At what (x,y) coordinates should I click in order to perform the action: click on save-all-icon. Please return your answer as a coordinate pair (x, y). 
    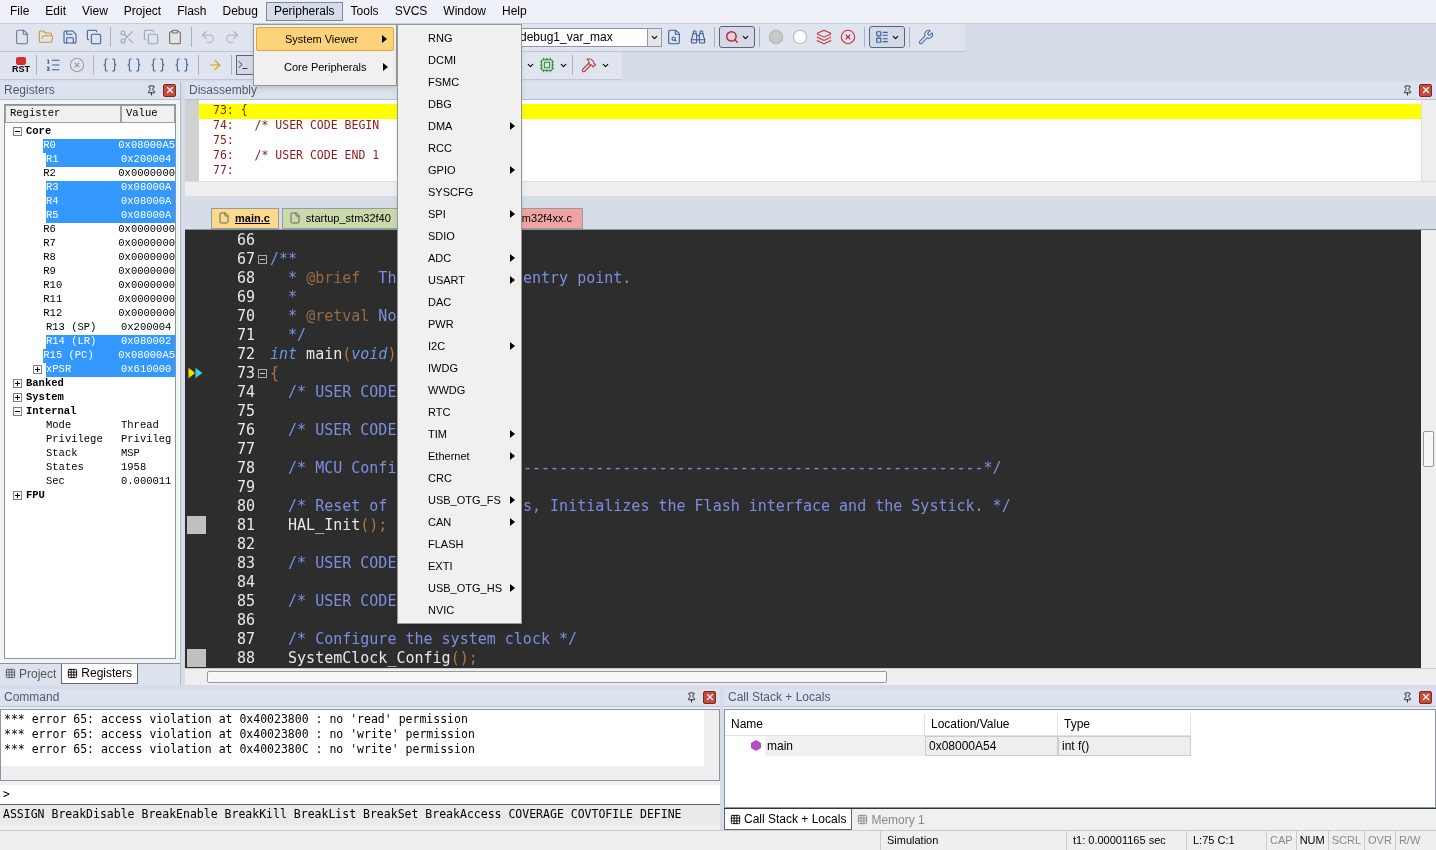
    Looking at the image, I should click on (94, 37).